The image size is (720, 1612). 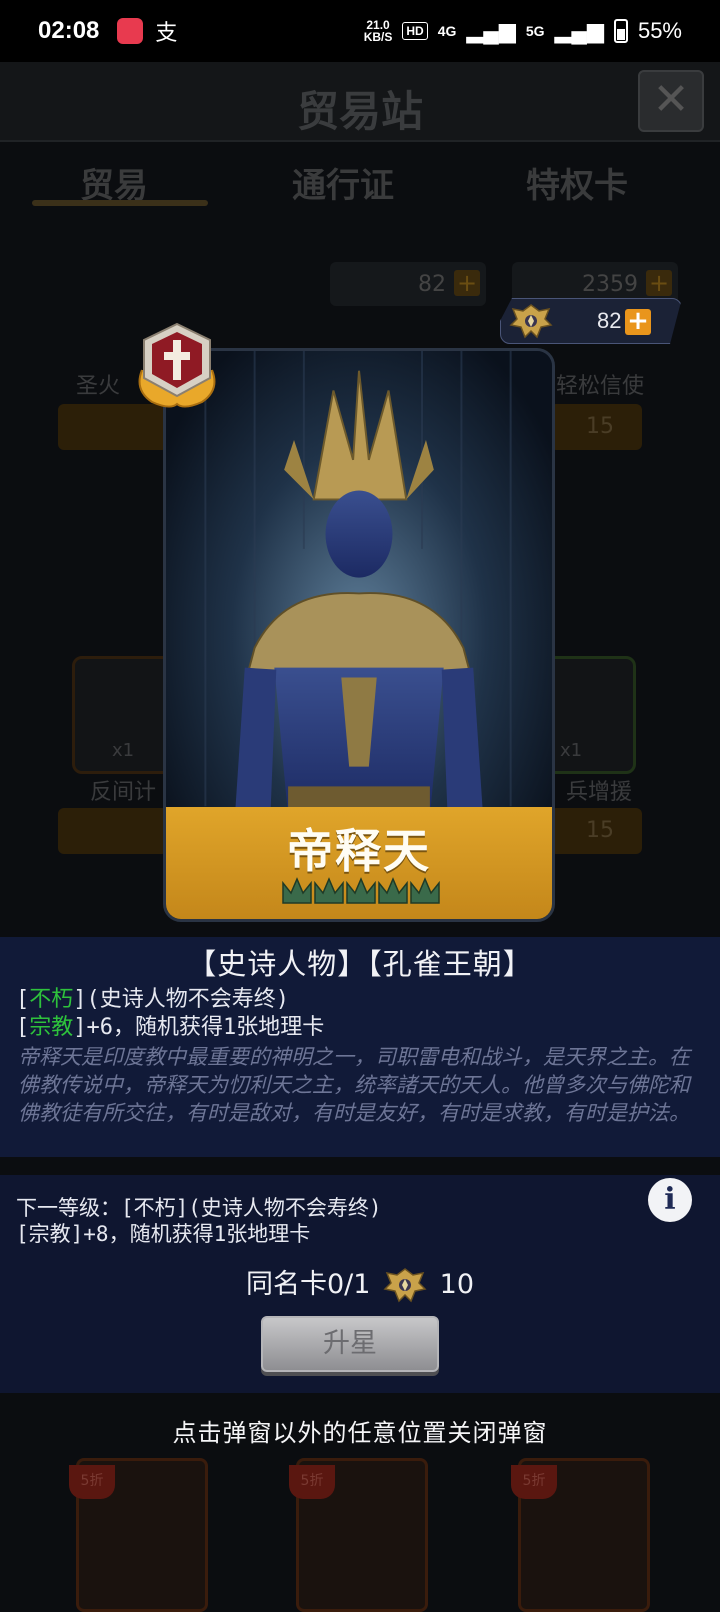 What do you see at coordinates (361, 890) in the screenshot?
I see `star-crowns-icon` at bounding box center [361, 890].